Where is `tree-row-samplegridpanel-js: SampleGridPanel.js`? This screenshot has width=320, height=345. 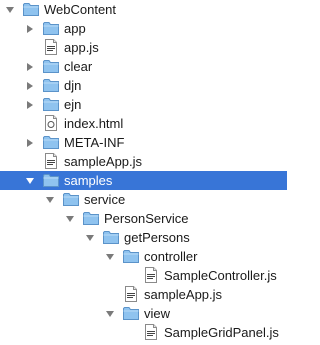
tree-row-samplegridpanel-js: SampleGridPanel.js is located at coordinates (143, 332).